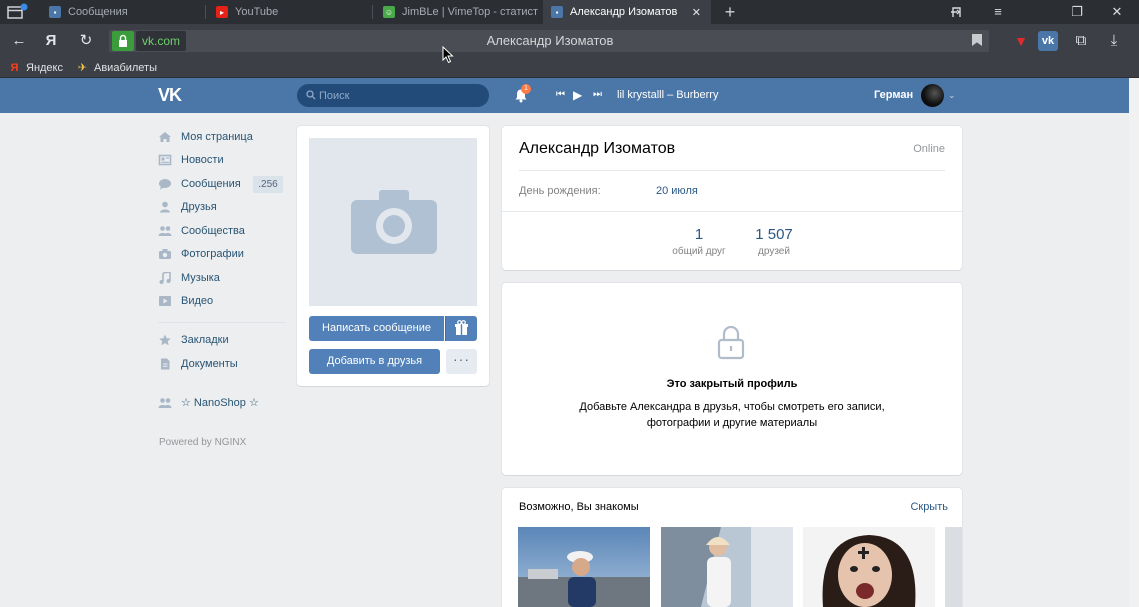 The width and height of the screenshot is (1139, 607). I want to click on menu-item-my-page: Моя страница, so click(205, 137).